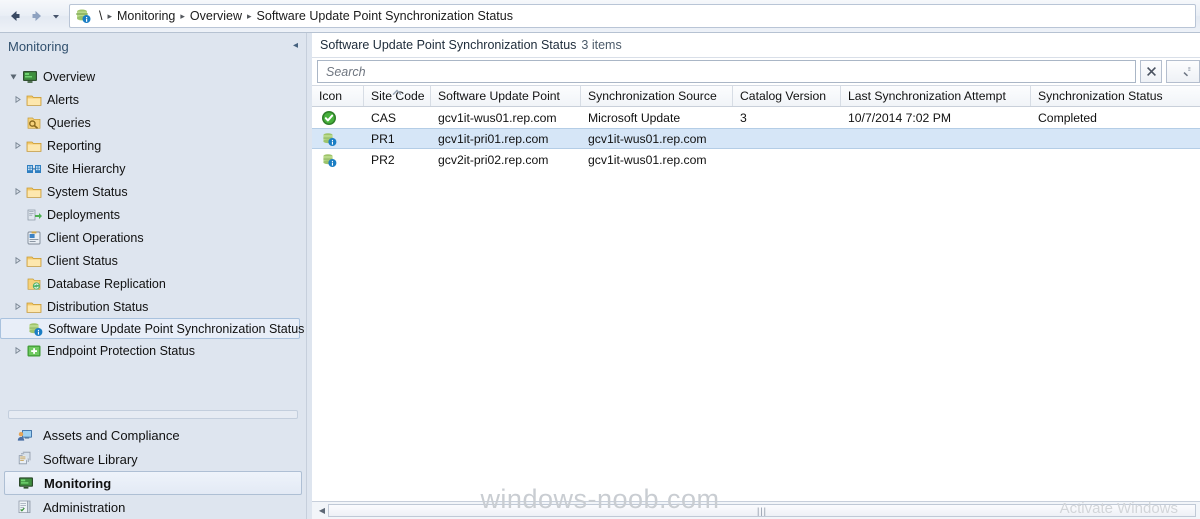 The width and height of the screenshot is (1200, 519). What do you see at coordinates (33, 169) in the screenshot?
I see `site-hierarchy-icon` at bounding box center [33, 169].